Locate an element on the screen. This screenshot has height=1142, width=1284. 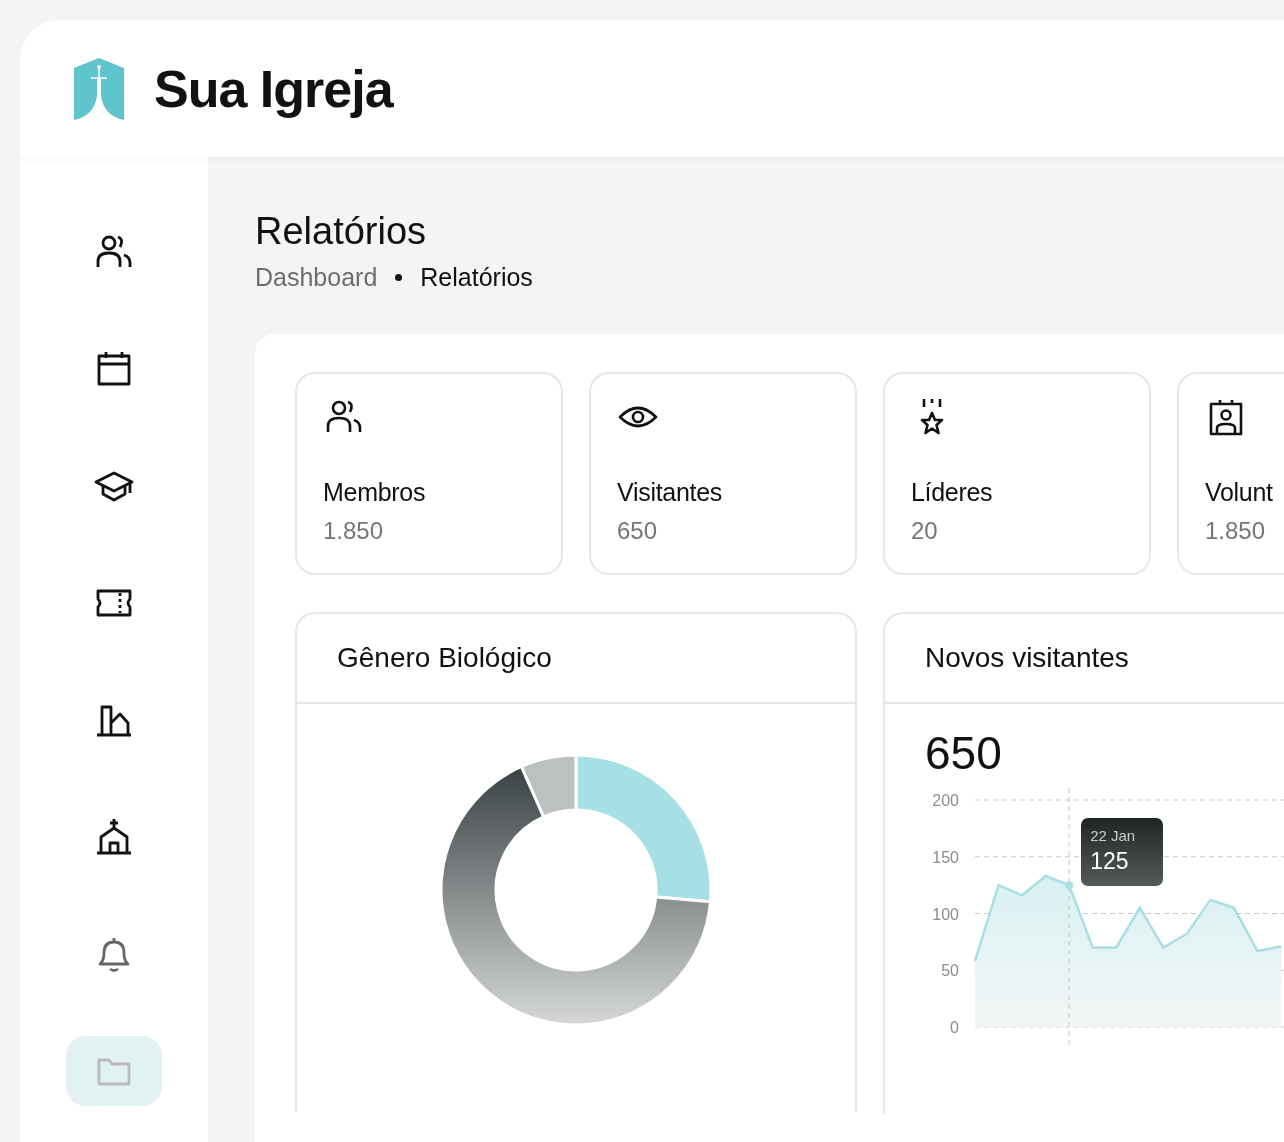
breadcrumb-link: Dashboard is located at coordinates (316, 277).